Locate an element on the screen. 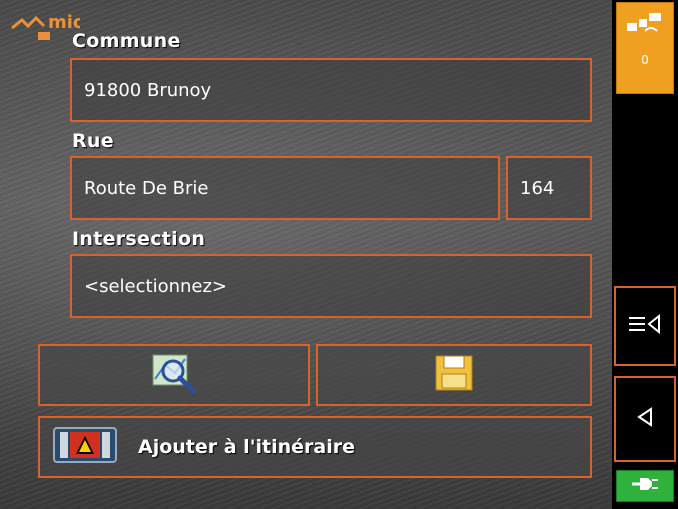  house-number-field: 164 is located at coordinates (549, 188).